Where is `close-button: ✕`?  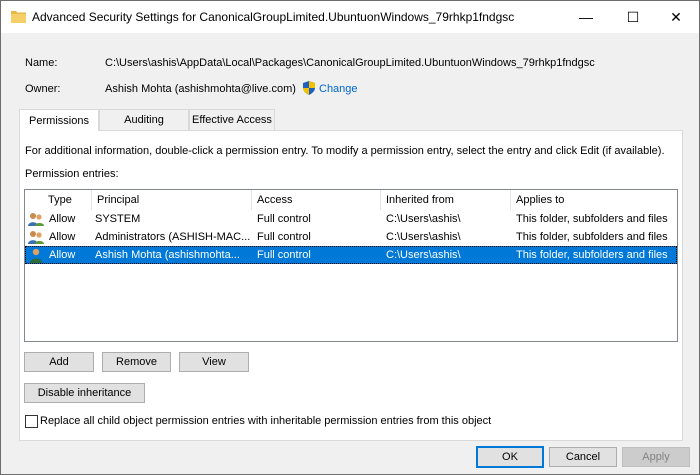
close-button: ✕ is located at coordinates (676, 17).